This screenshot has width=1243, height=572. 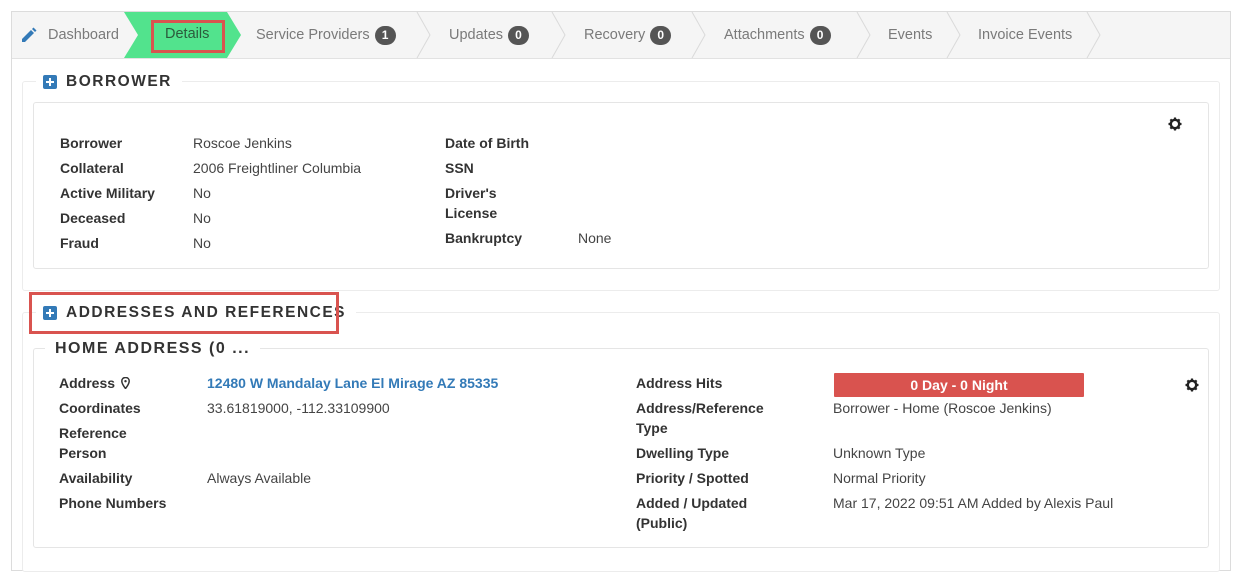 I want to click on address-label: Address, so click(x=94, y=383).